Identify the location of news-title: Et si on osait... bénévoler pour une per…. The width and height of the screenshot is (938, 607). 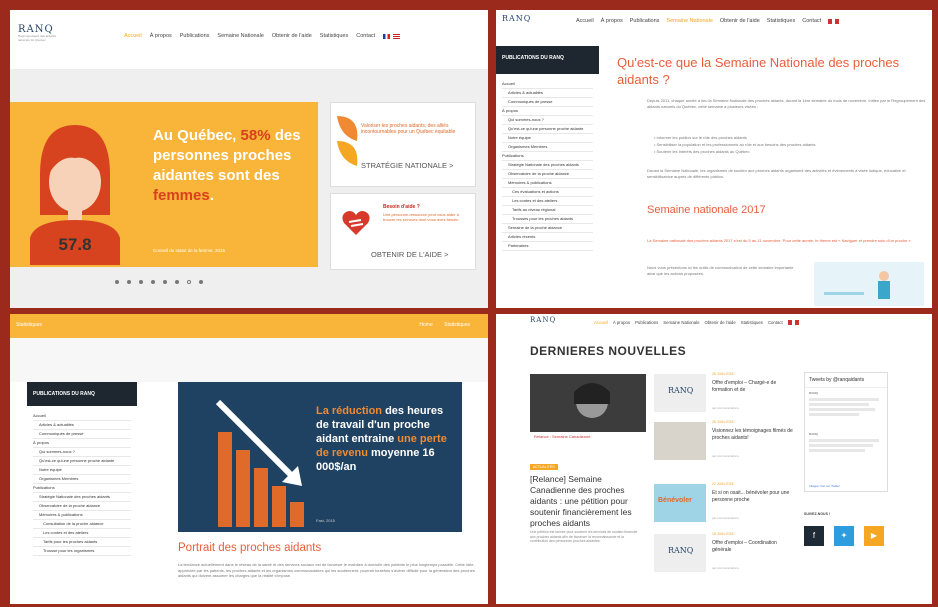
(753, 496).